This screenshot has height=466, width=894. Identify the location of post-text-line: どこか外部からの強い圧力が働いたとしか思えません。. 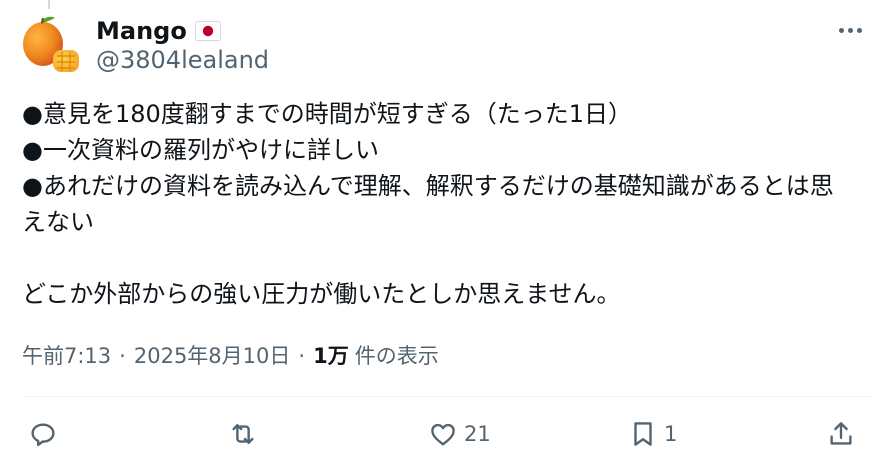
(321, 294).